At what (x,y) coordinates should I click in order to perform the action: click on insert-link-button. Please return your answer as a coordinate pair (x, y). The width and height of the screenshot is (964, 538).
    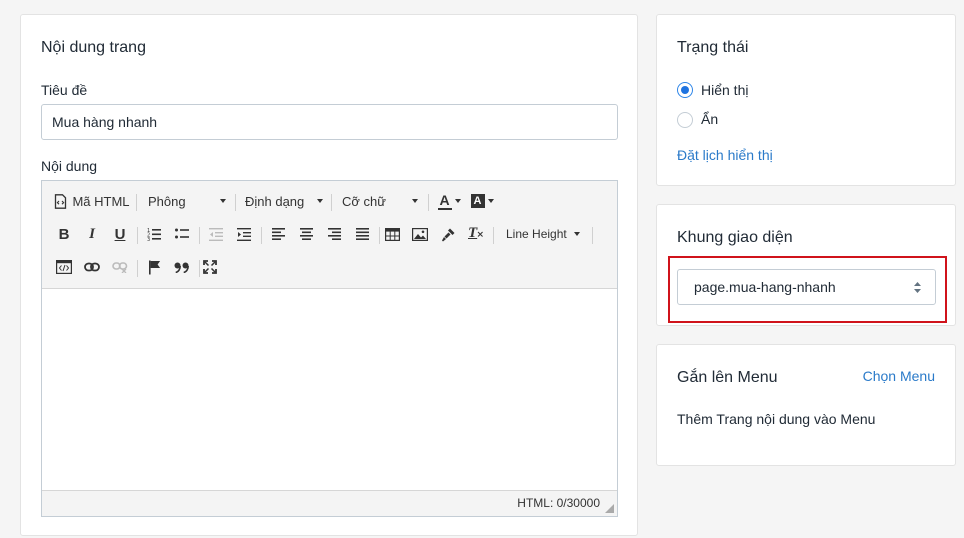
    Looking at the image, I should click on (92, 267).